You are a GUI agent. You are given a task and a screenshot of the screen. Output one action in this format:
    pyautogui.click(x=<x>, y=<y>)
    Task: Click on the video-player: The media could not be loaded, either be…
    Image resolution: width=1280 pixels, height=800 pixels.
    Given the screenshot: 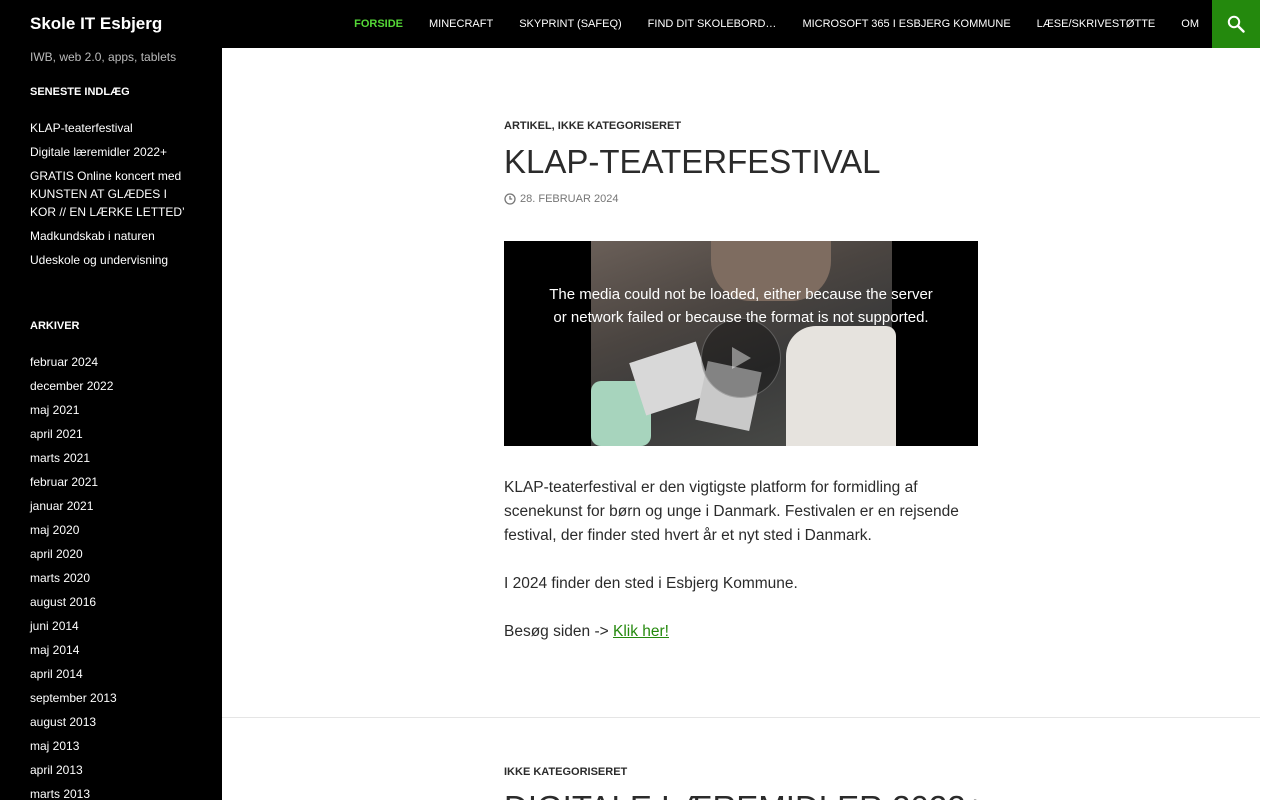 What is the action you would take?
    pyautogui.click(x=741, y=343)
    